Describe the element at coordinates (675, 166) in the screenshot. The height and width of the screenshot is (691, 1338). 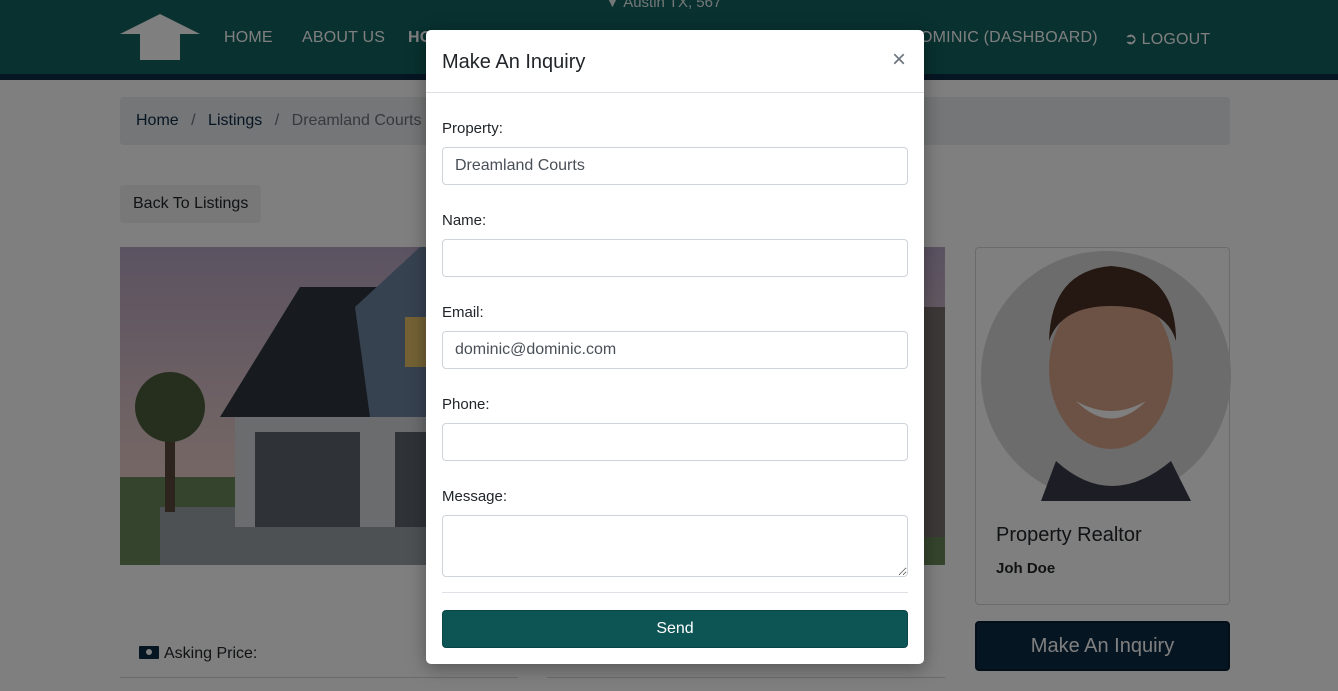
I see `property-field` at that location.